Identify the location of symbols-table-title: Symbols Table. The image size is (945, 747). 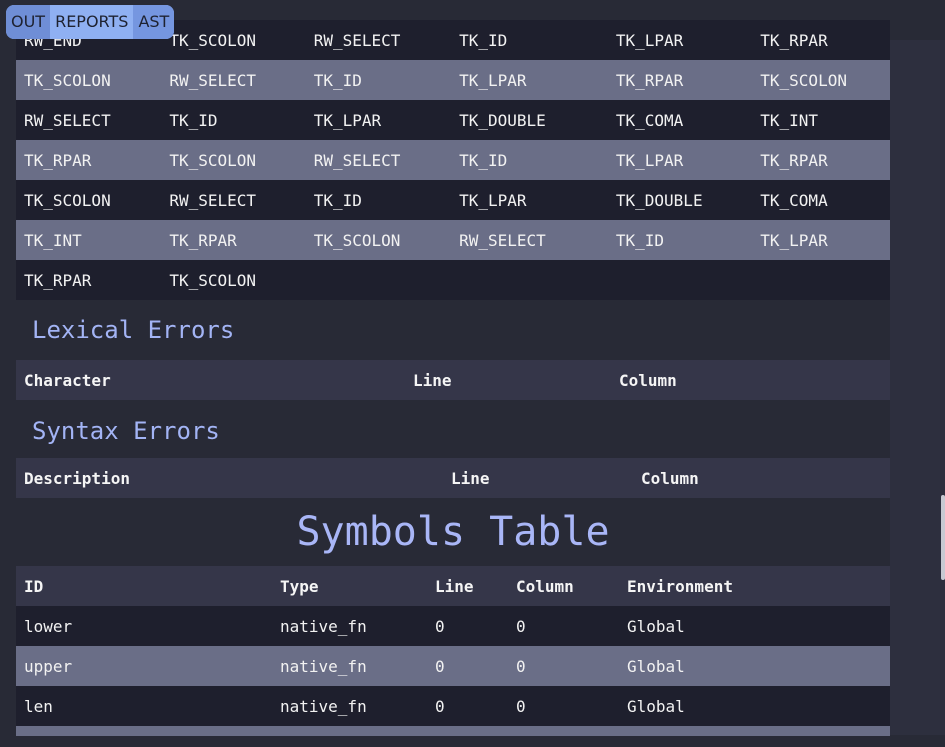
(453, 532).